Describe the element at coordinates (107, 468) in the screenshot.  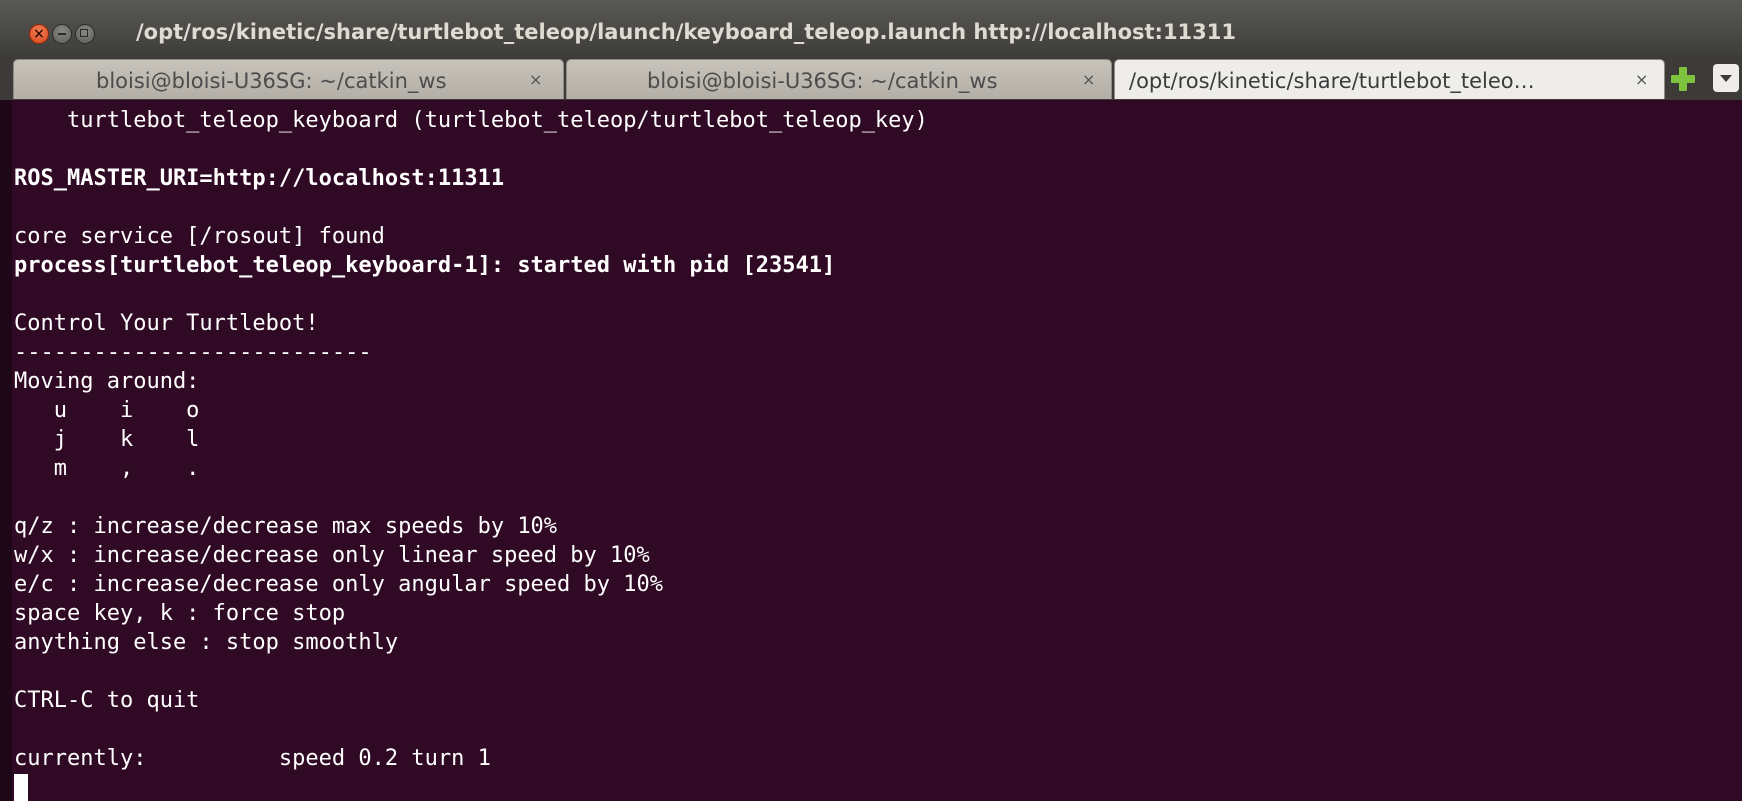
I see `terminal-line: m , .` at that location.